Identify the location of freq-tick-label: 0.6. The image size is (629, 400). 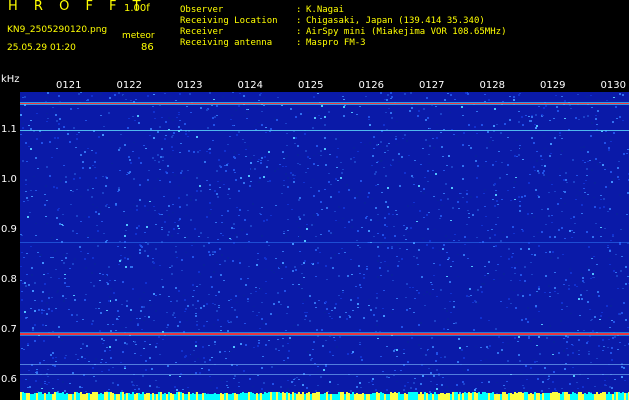
(9, 379).